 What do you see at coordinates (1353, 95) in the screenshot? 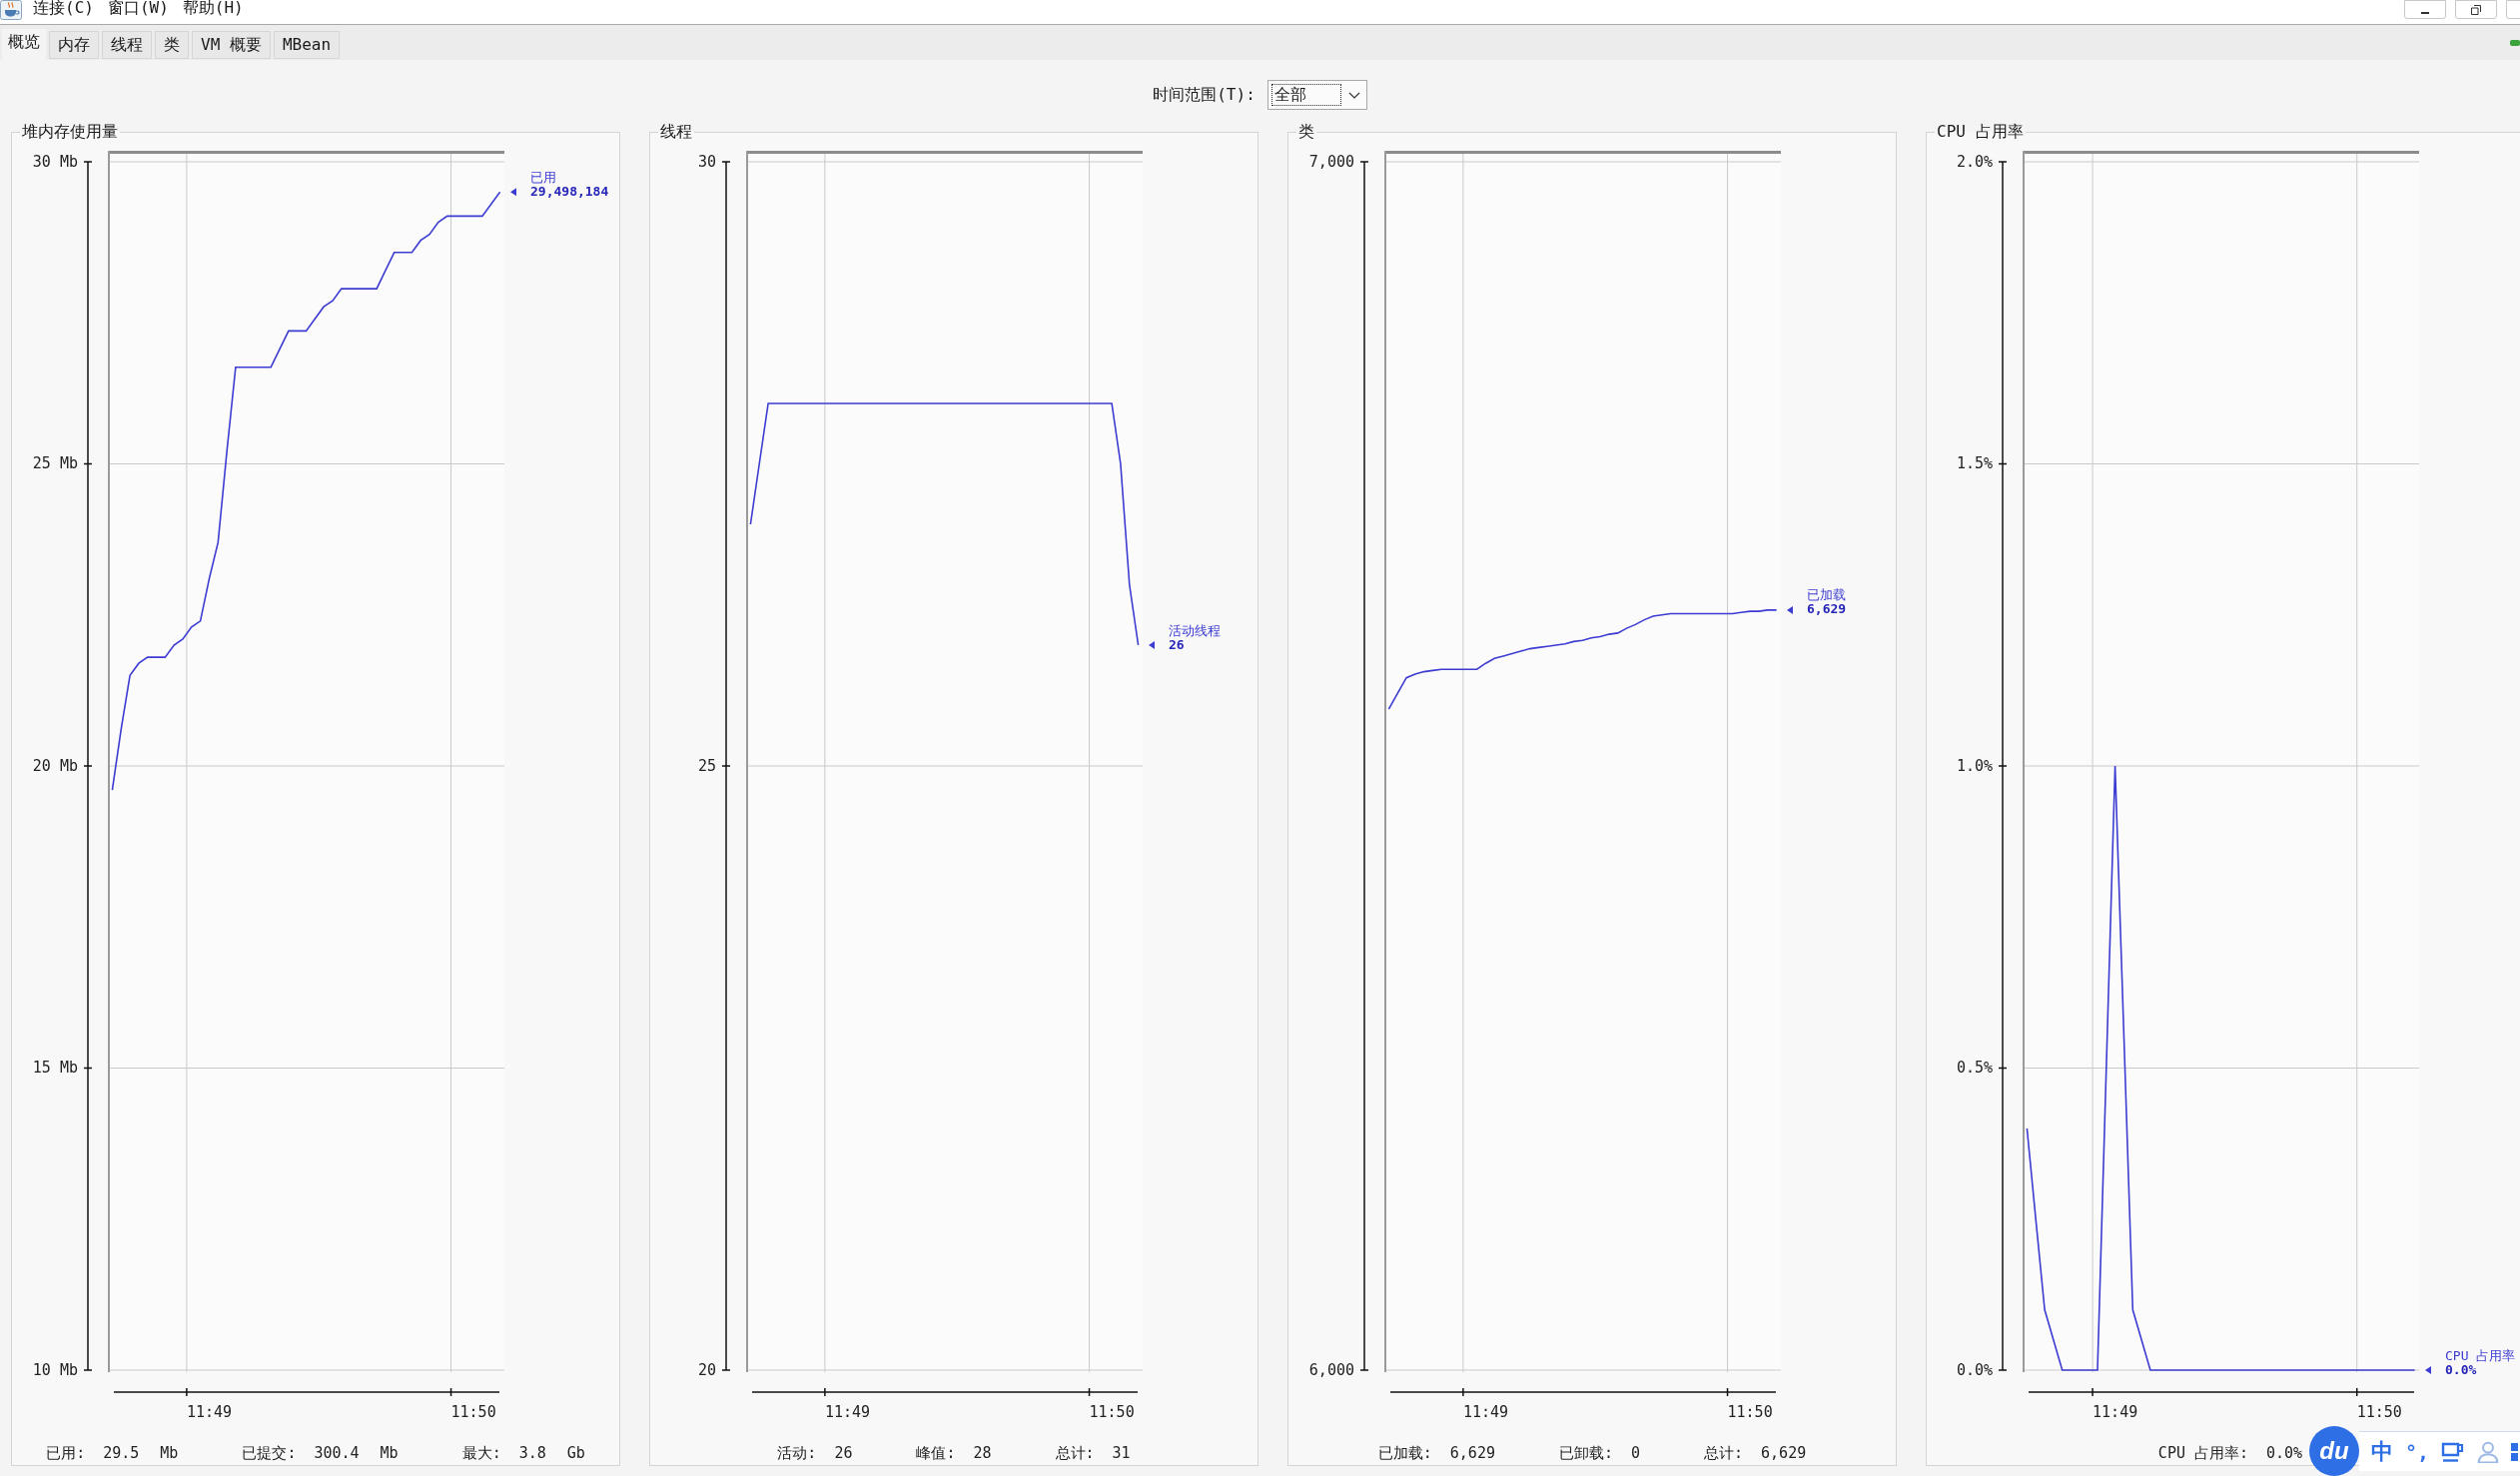
I see `chevron-down-icon` at bounding box center [1353, 95].